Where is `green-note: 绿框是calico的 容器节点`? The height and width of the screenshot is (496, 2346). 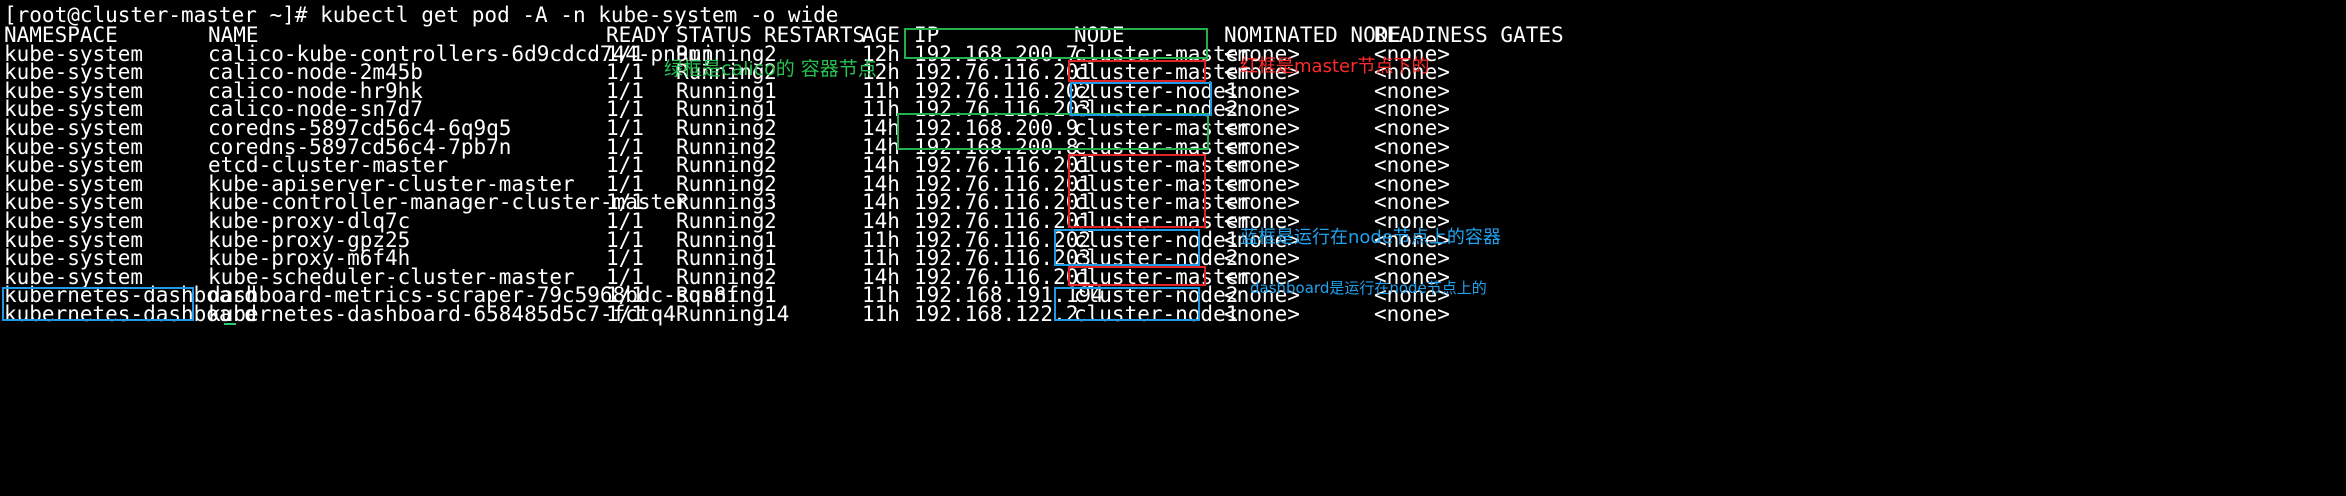
green-note: 绿框是calico的 容器节点 is located at coordinates (770, 69).